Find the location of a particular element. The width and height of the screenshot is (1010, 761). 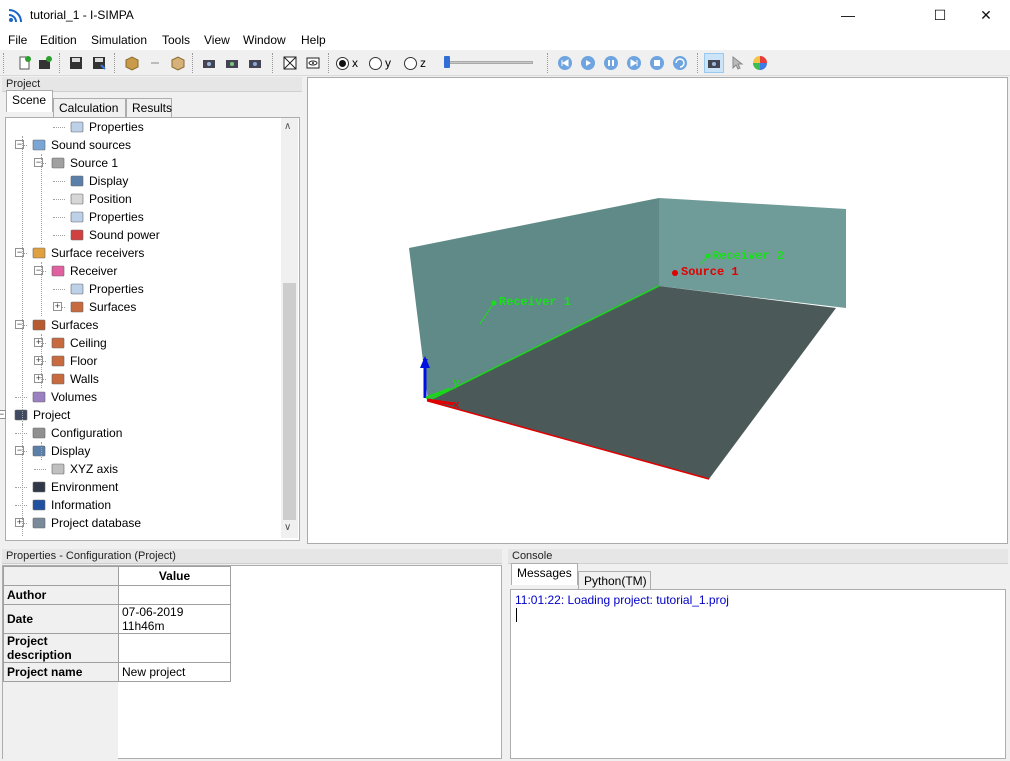

radio-y-indicator is located at coordinates (375, 63).